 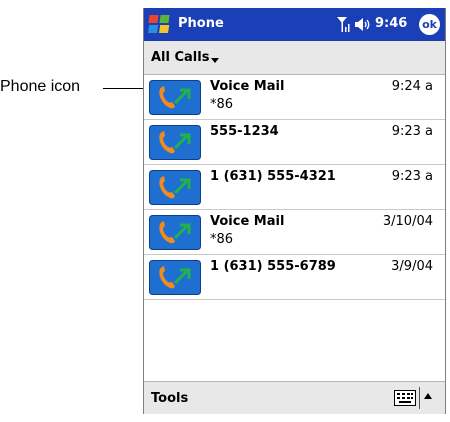 What do you see at coordinates (294, 277) in the screenshot?
I see `call-row: 1 (631) 555-6789 3/9/04` at bounding box center [294, 277].